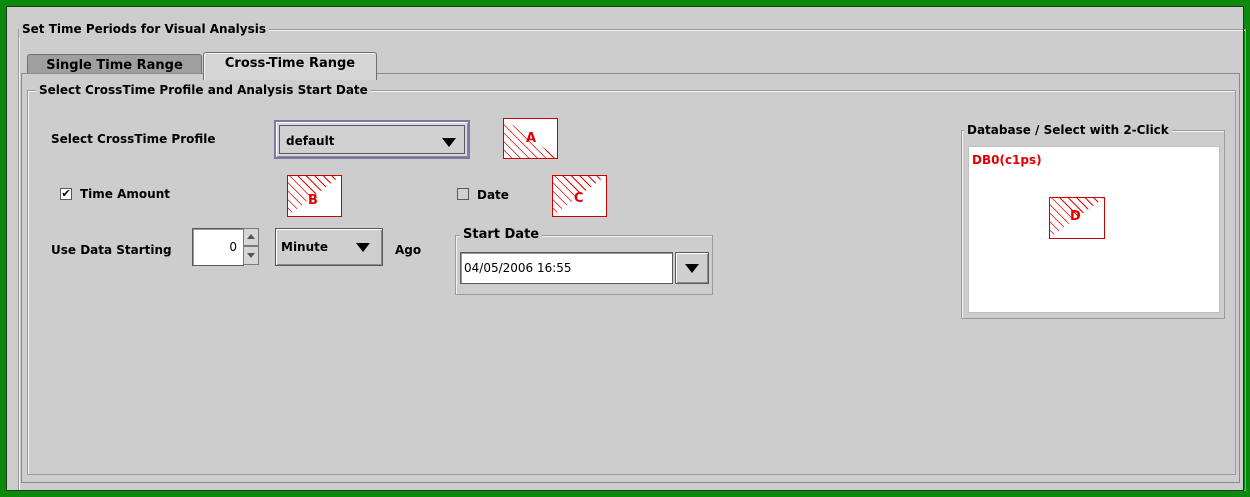 The width and height of the screenshot is (1250, 497). Describe the element at coordinates (233, 247) in the screenshot. I see `amount-value: 0` at that location.